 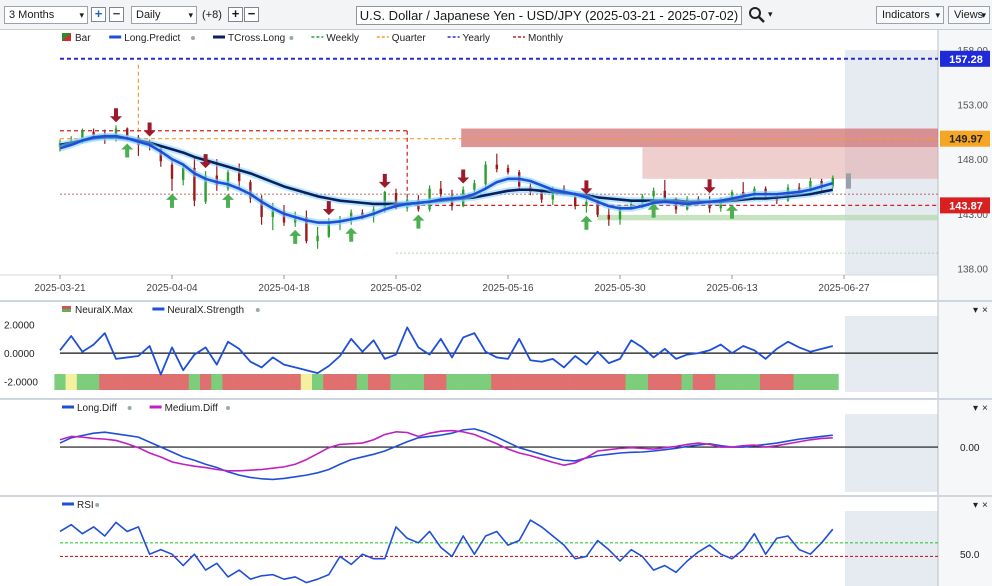 I want to click on views-button-label: Views, so click(x=969, y=15).